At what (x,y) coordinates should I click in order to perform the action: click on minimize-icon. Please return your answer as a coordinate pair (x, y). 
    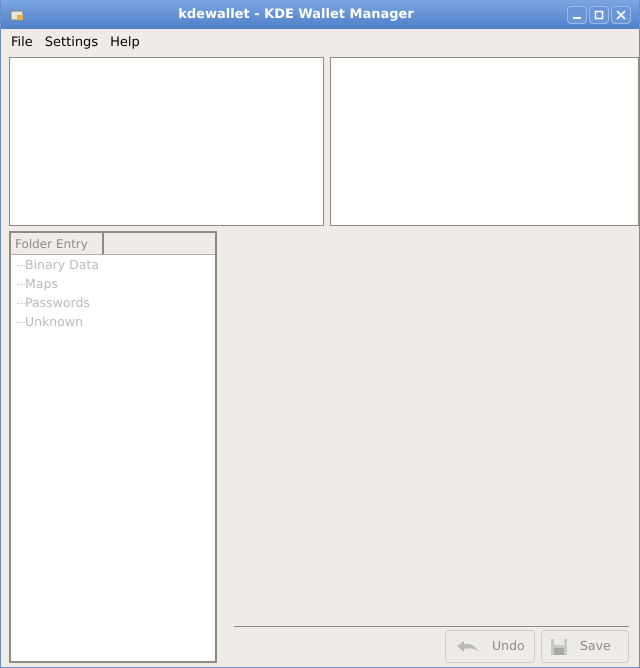
    Looking at the image, I should click on (577, 17).